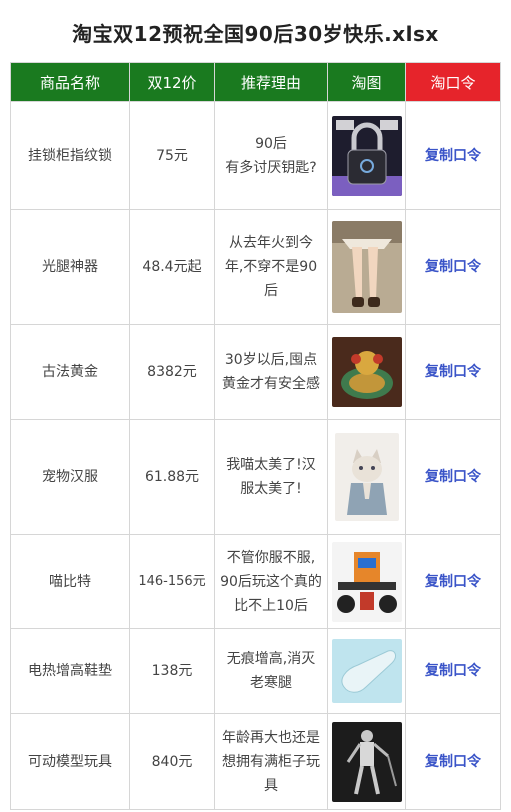 The width and height of the screenshot is (511, 812). I want to click on product-name: 电热增高鞋垫, so click(70, 671).